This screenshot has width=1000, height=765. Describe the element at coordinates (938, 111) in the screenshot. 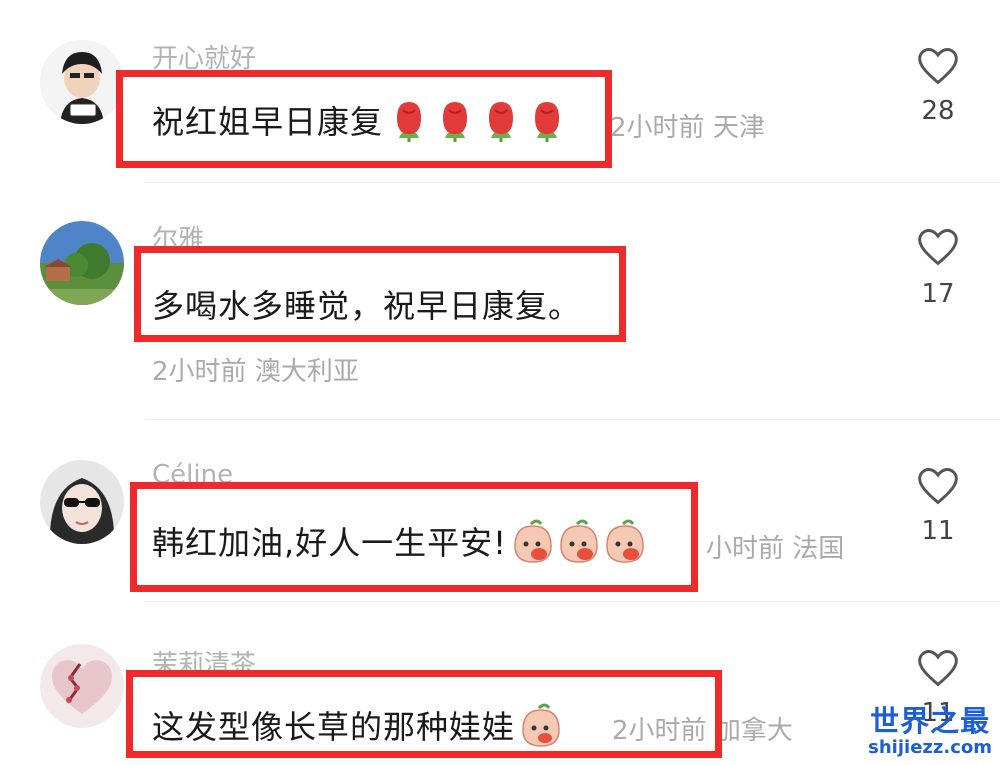

I see `like-count: 28` at that location.